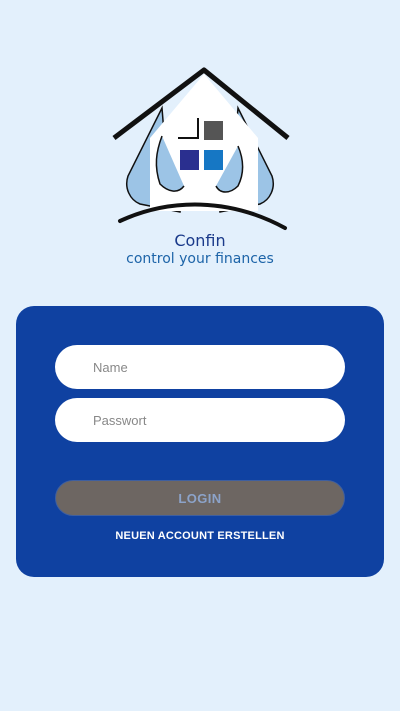  What do you see at coordinates (200, 259) in the screenshot?
I see `brand-tagline: control your finances` at bounding box center [200, 259].